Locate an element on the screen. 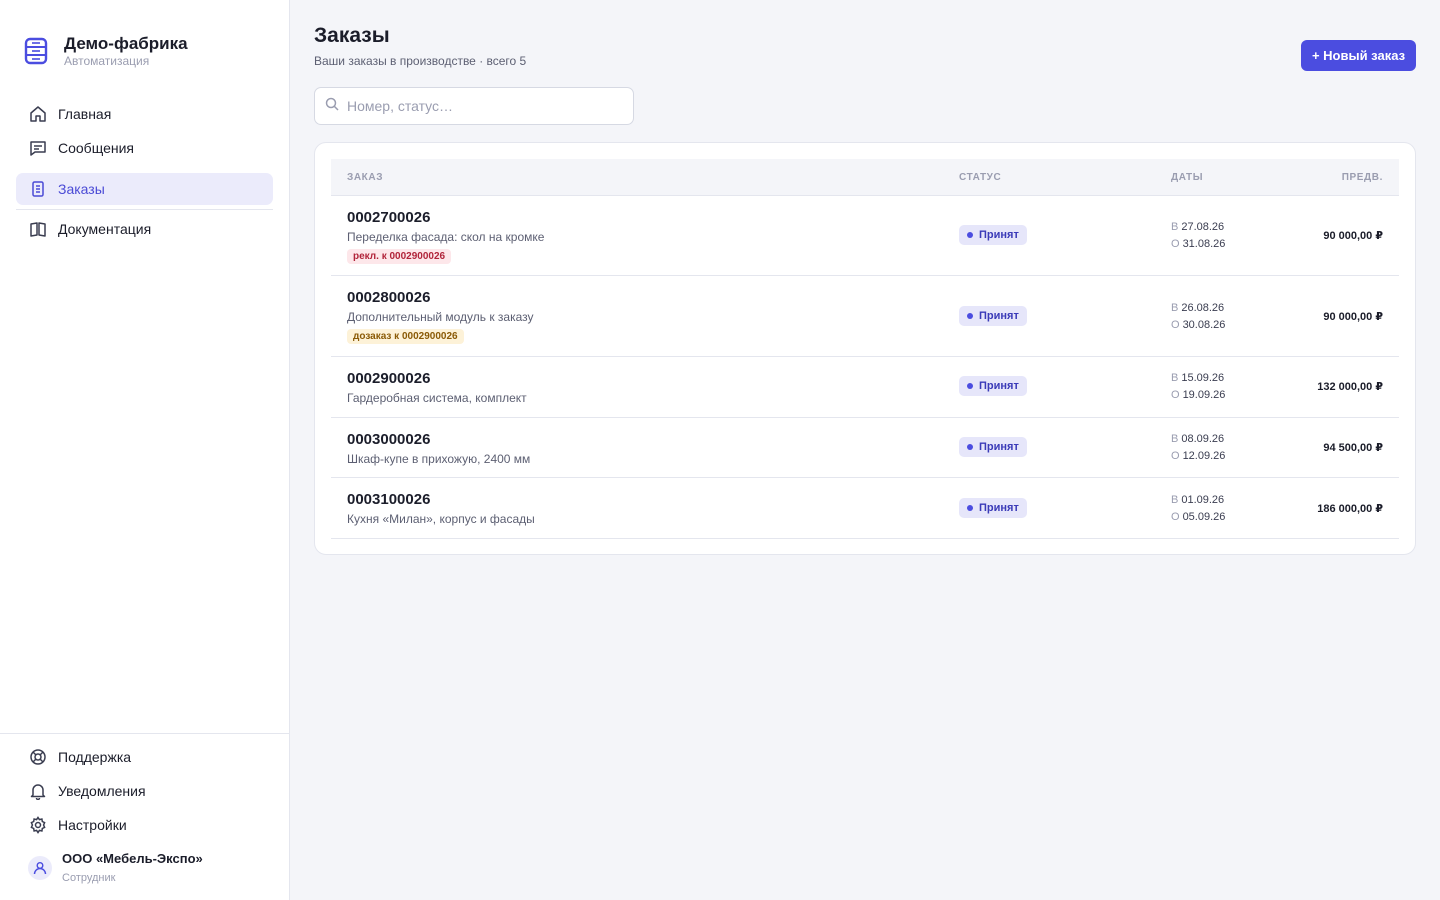  order-description: Гардеробная система, комплект is located at coordinates (437, 398).